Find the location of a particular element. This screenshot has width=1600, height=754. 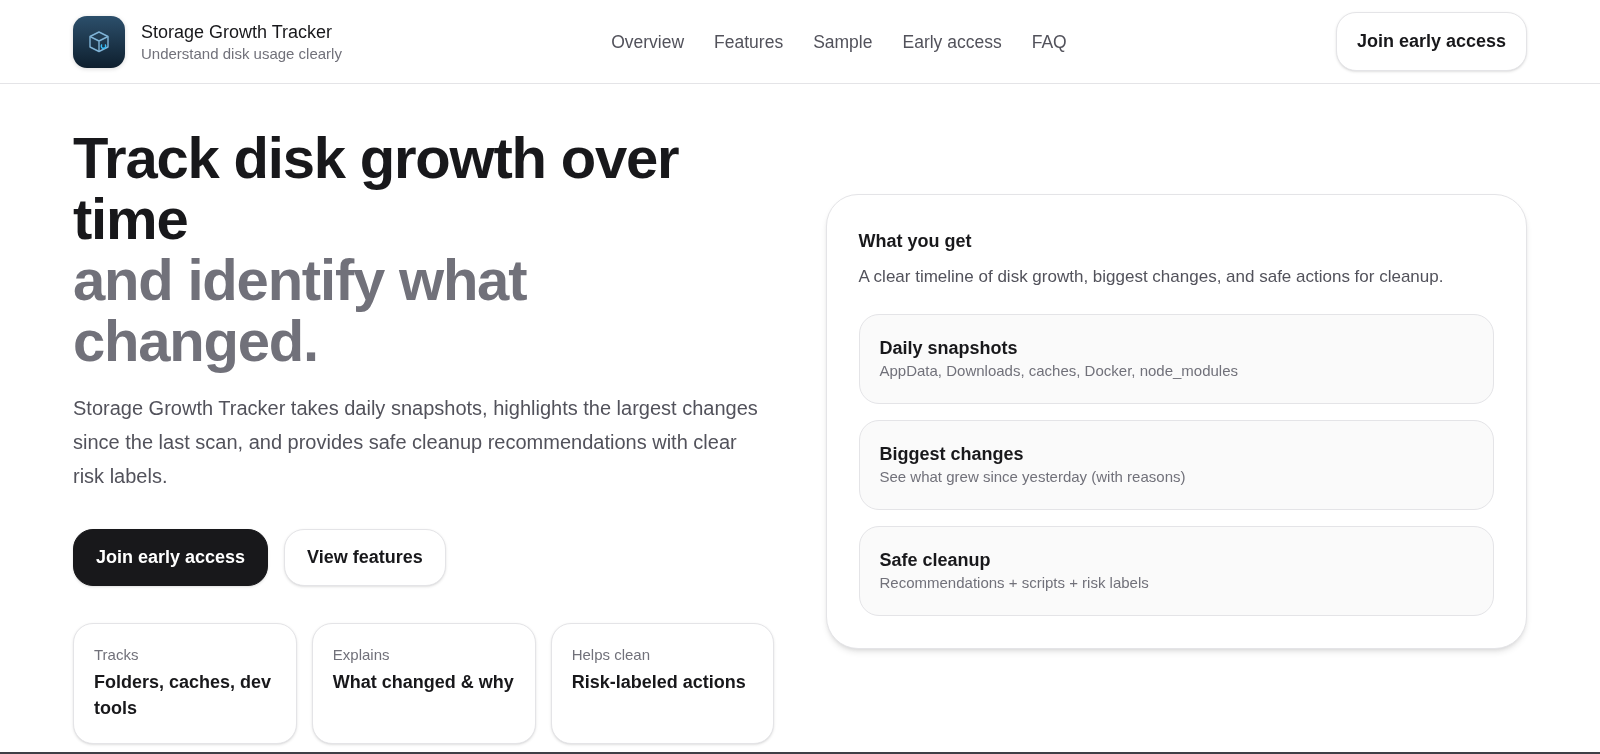

primary-button: Join early access is located at coordinates (171, 557).